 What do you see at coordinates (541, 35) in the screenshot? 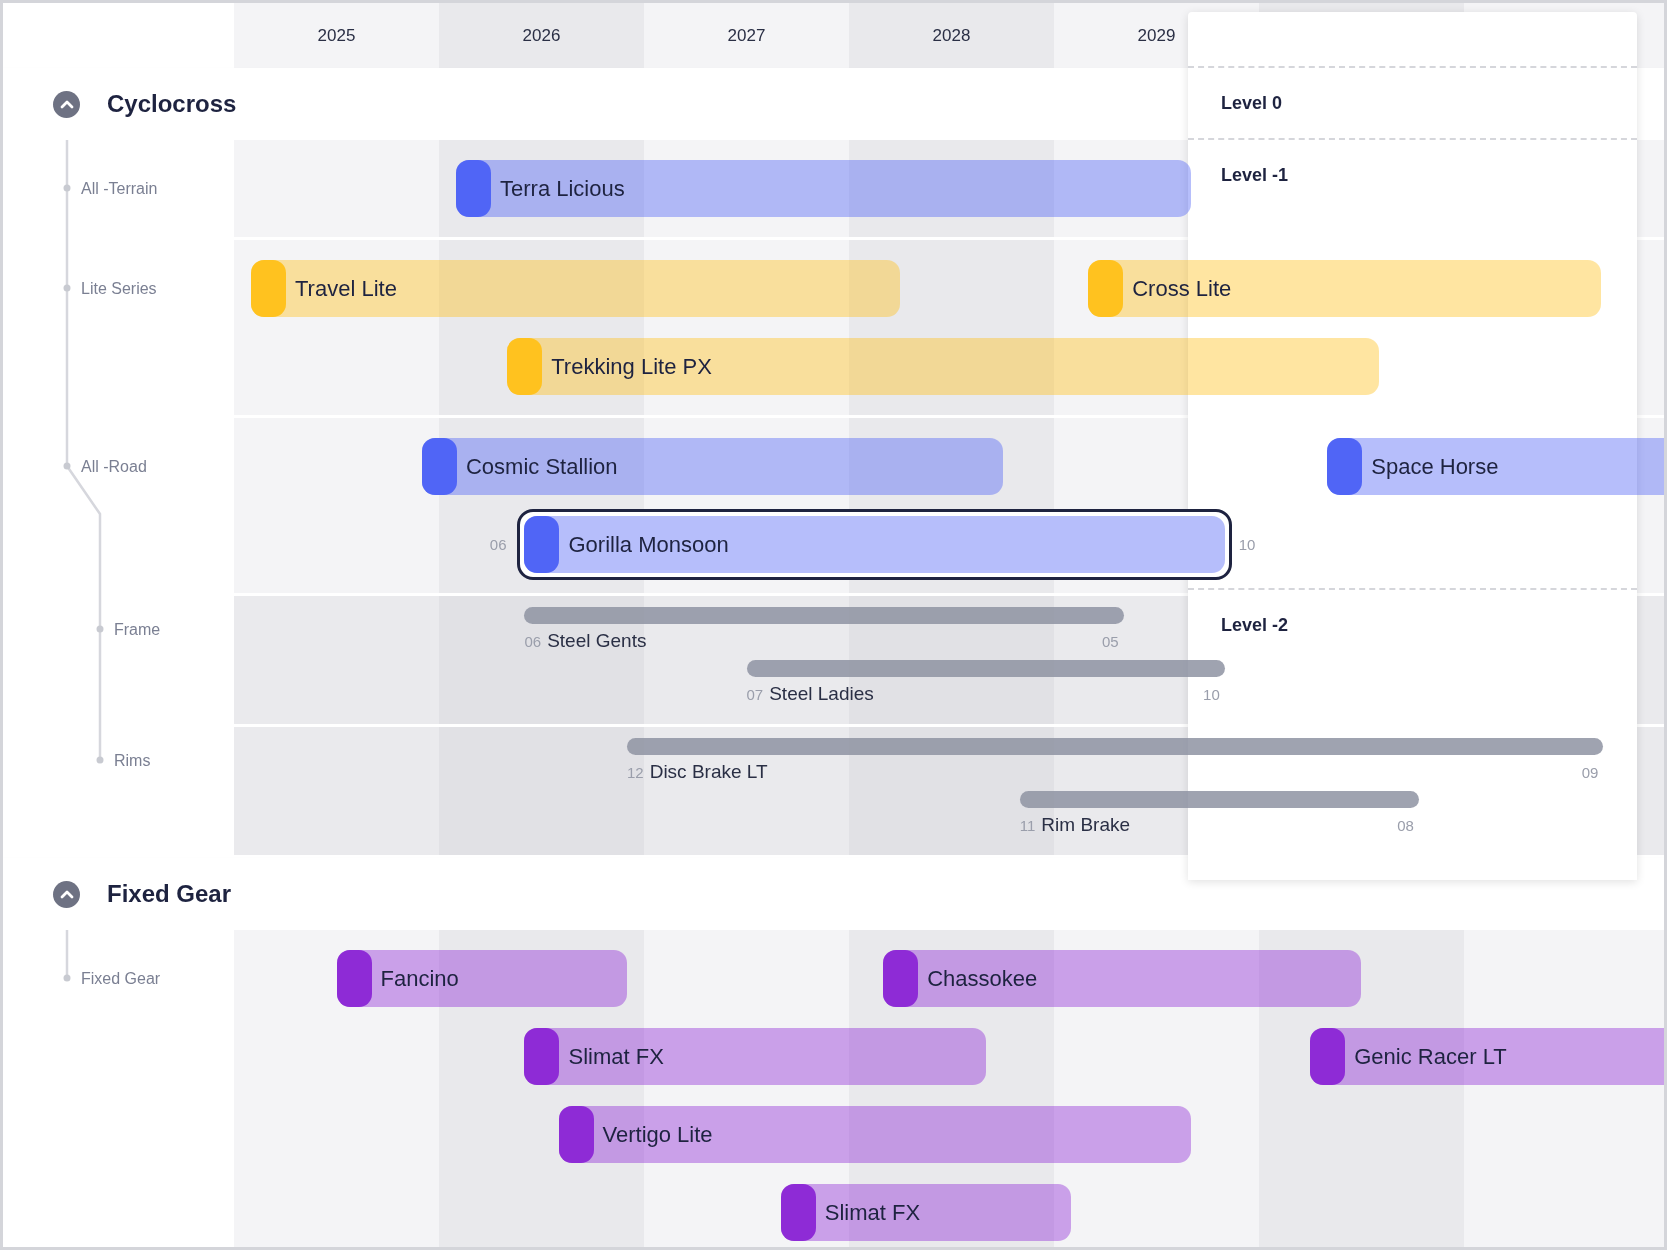
I see `year-column-header: 2026` at bounding box center [541, 35].